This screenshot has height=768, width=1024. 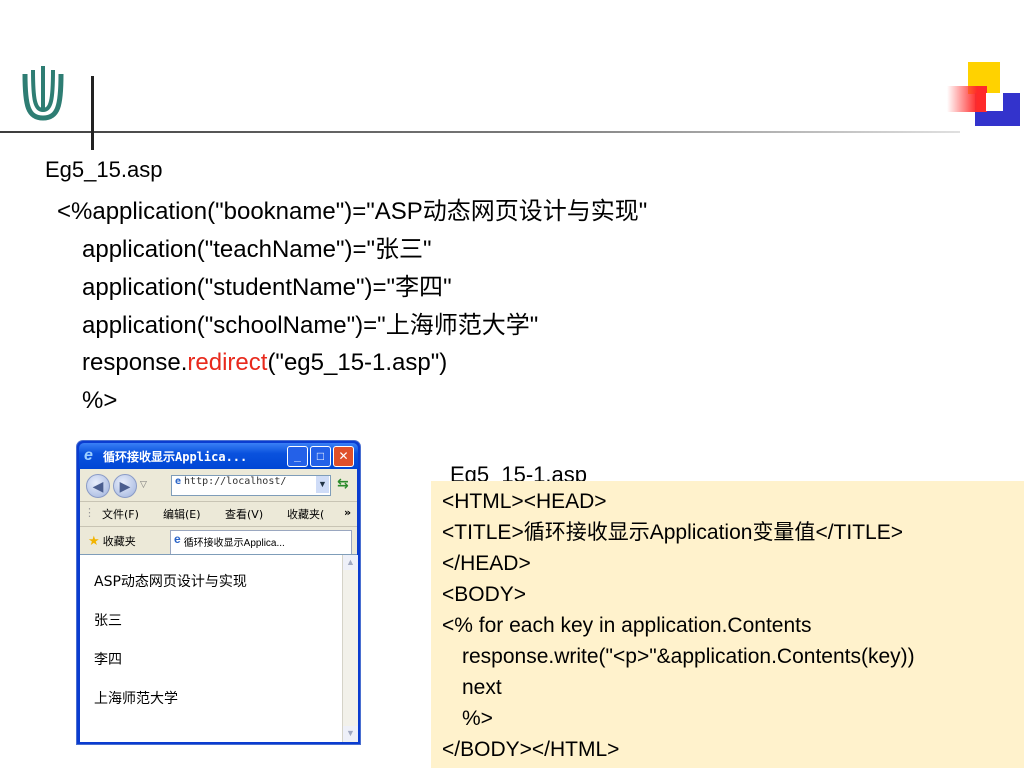 I want to click on asp-line-schoolname: application("schoolName")="上海师范大学", so click(x=310, y=325).